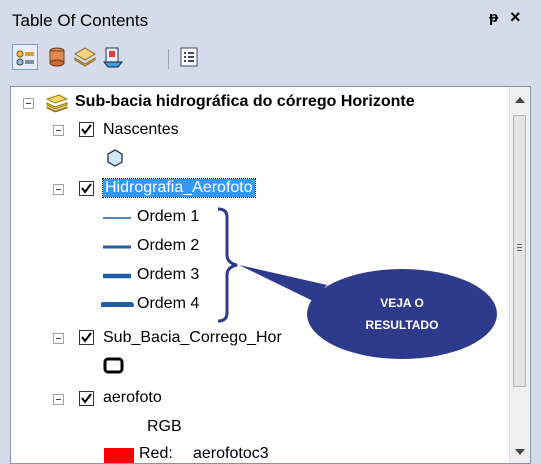  I want to click on toolbar-separator, so click(168, 59).